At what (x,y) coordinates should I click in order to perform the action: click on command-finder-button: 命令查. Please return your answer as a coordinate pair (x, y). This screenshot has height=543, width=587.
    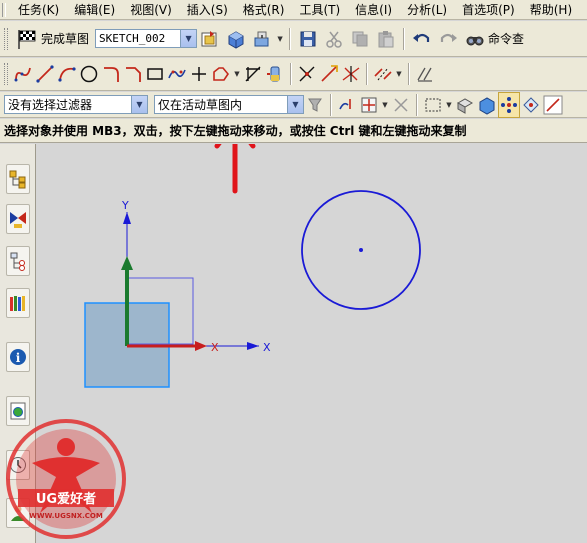
    Looking at the image, I should click on (494, 39).